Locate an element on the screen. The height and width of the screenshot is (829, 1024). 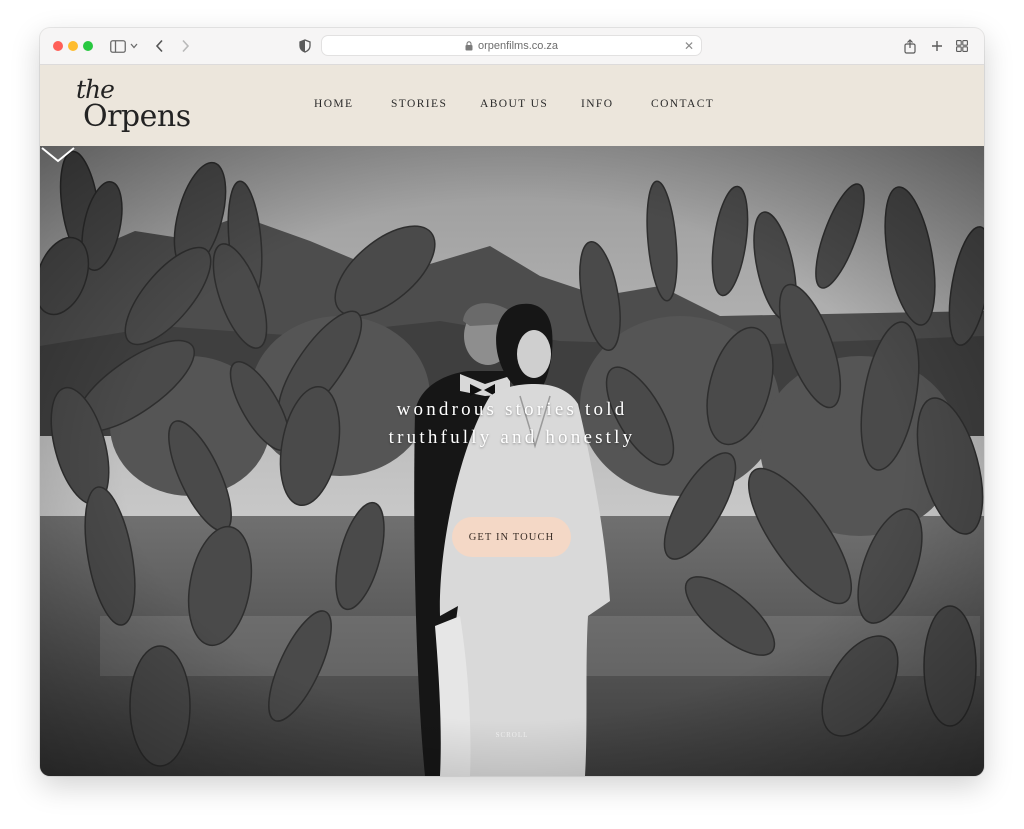
main-nav: HOME STORIES ABOUT US INFO CONTACT is located at coordinates (512, 106).